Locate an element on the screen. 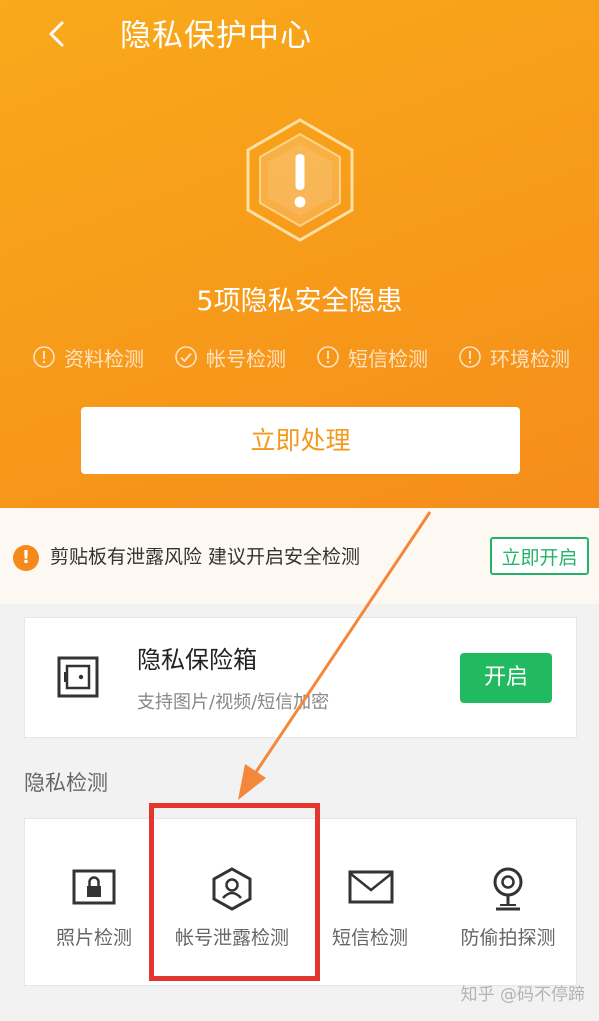  hexagon-exclamation-icon is located at coordinates (300, 180).